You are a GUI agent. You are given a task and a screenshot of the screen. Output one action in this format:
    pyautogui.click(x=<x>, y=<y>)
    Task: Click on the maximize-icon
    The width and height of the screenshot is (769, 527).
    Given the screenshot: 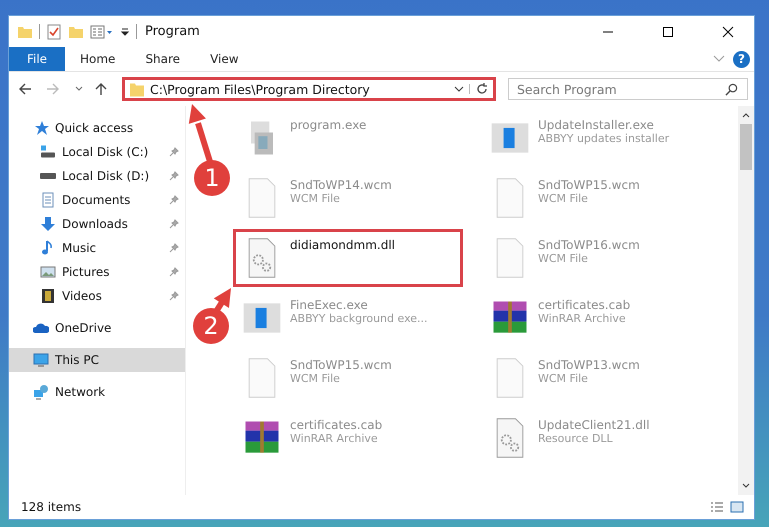 What is the action you would take?
    pyautogui.click(x=668, y=32)
    